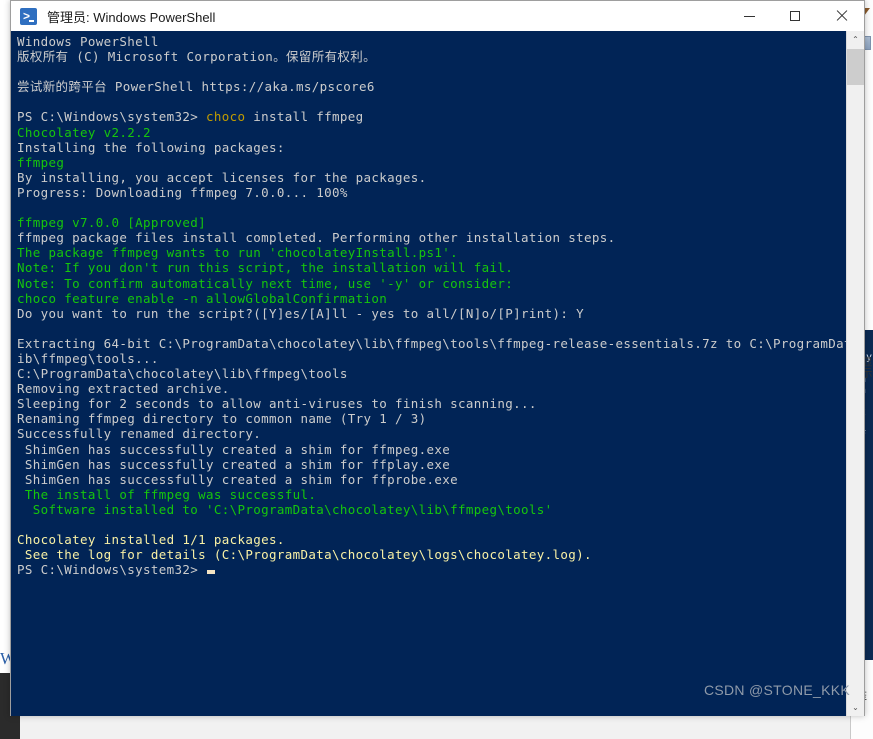  What do you see at coordinates (151, 540) in the screenshot?
I see `terminal-line: Chocolatey installed 1/1 packages.` at bounding box center [151, 540].